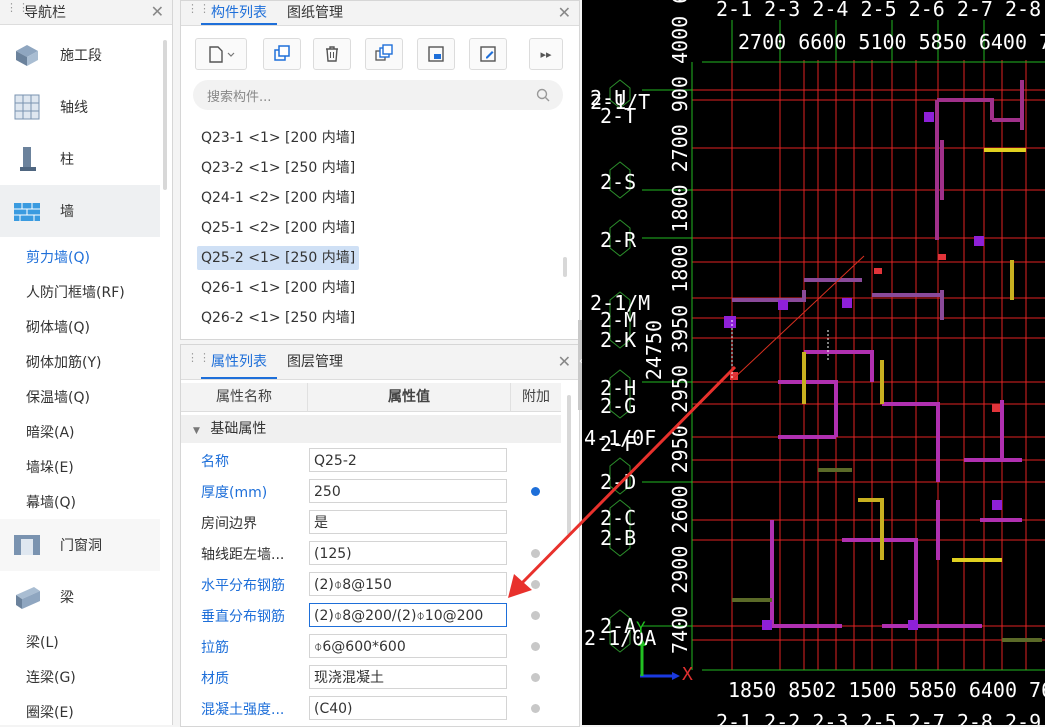 The image size is (1045, 727). I want to click on component-list-scrollbar, so click(565, 267).